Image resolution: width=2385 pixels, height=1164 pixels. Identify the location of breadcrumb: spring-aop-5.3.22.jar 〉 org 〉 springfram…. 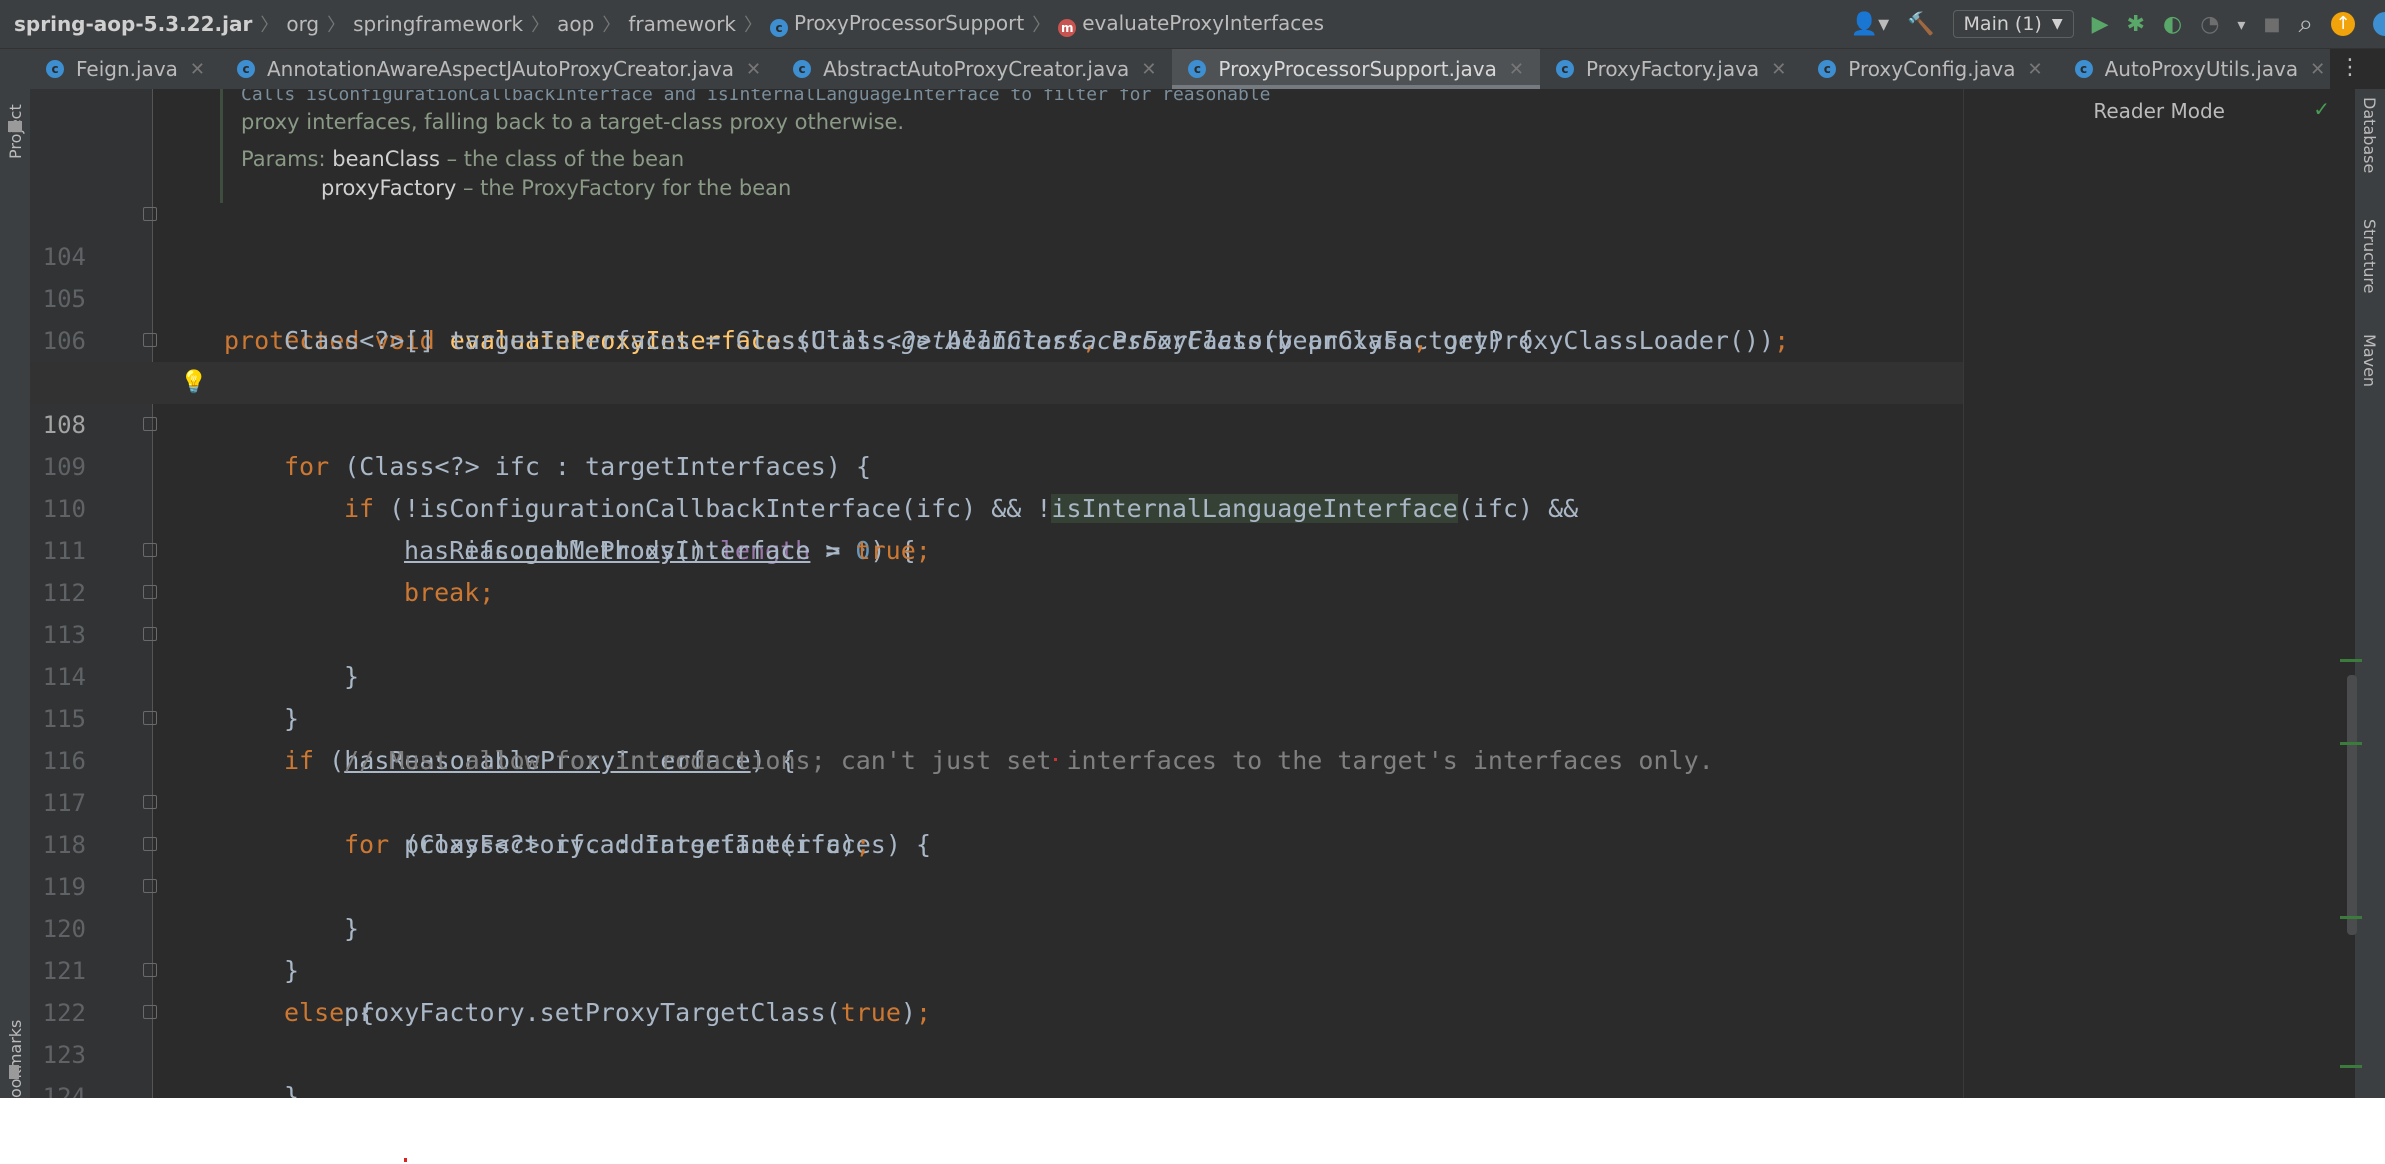
(662, 24).